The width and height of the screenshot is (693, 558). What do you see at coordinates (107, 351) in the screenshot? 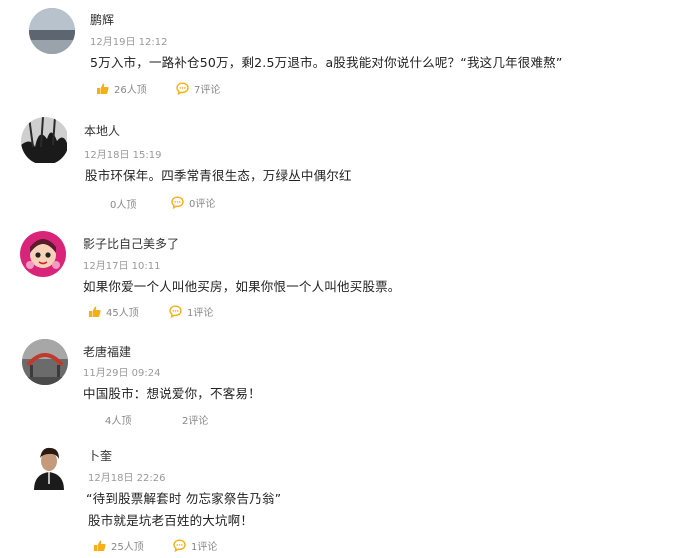
I see `username: 老唐福建` at bounding box center [107, 351].